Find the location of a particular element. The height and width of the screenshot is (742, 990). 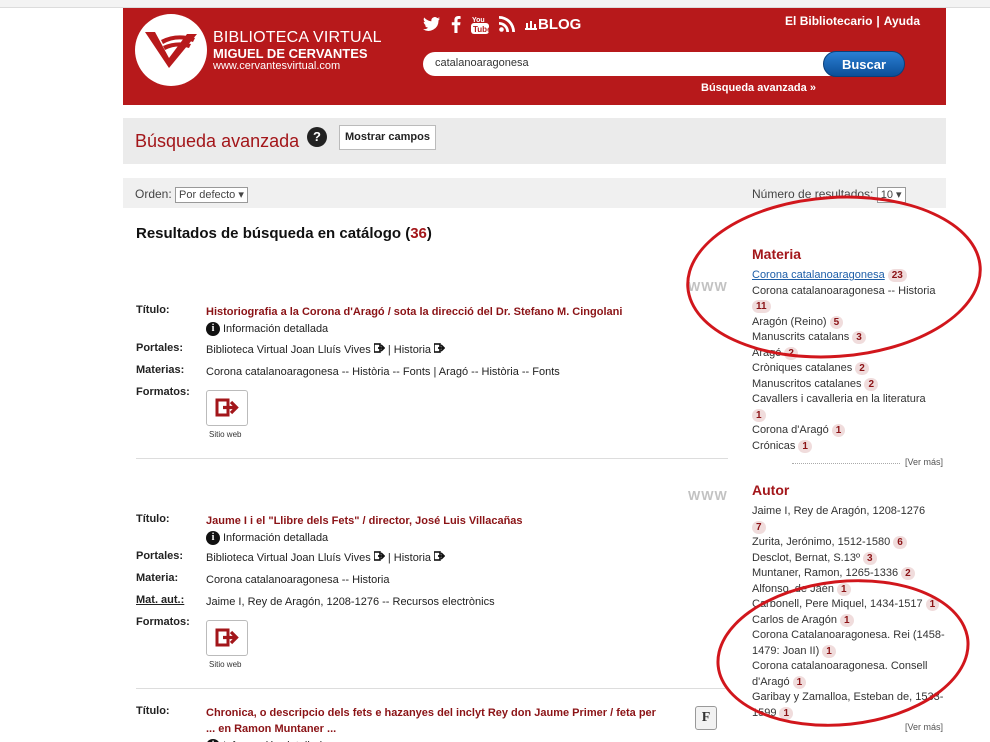

facet-item: Zurita, Jerónimo, 1512-1580 6 is located at coordinates (849, 543).